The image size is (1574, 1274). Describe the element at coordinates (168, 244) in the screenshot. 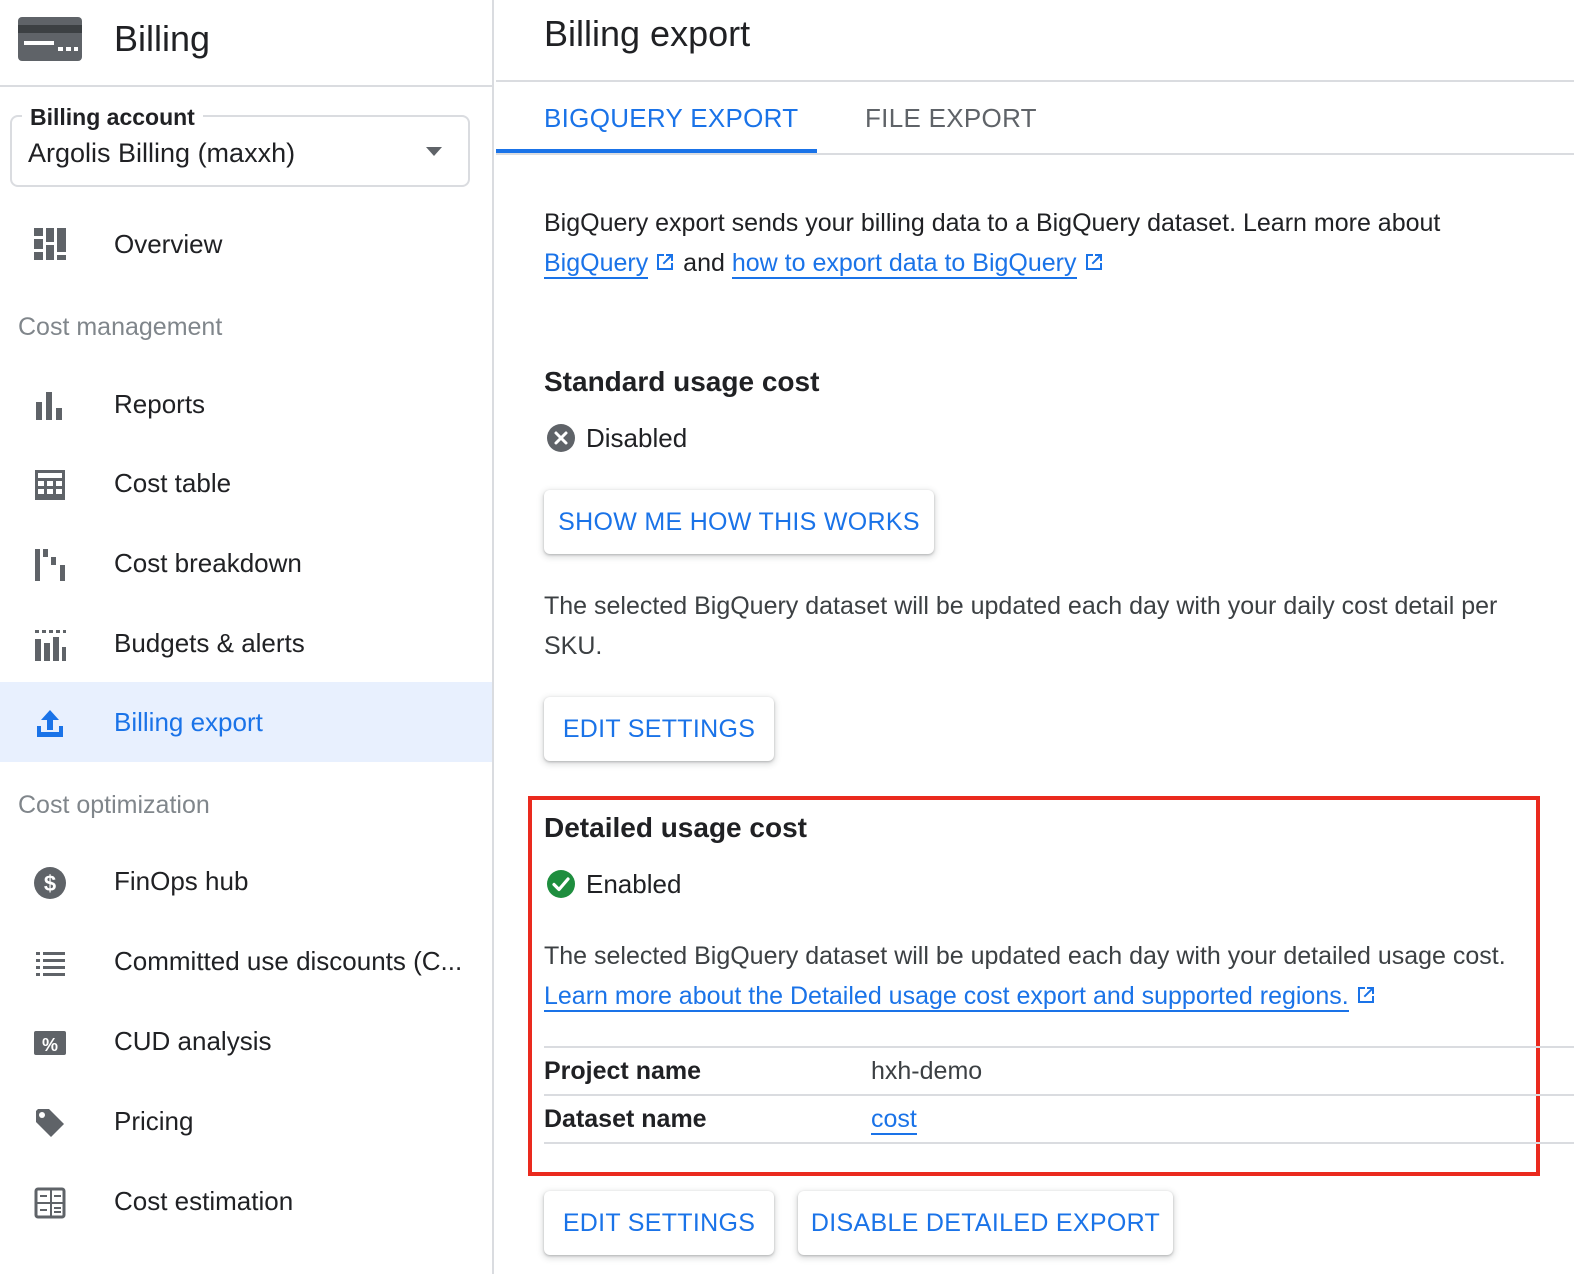

I see `sidebar-item-label: Overview` at that location.